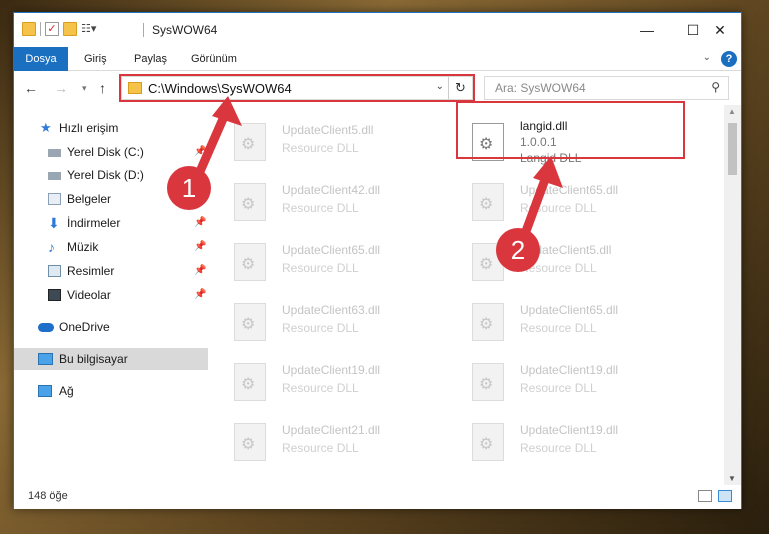  Describe the element at coordinates (377, 30) in the screenshot. I see `title-bar: ✓ ☷▾ SysWOW64 — ☐ ✕` at that location.